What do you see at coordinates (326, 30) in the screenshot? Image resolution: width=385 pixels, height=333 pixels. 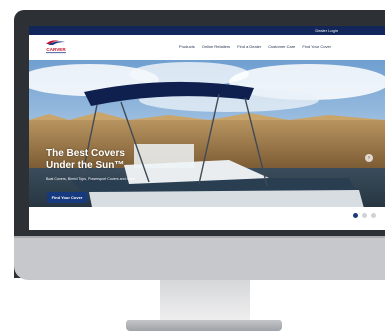 I see `dealer-login-link: Dealer Login` at bounding box center [326, 30].